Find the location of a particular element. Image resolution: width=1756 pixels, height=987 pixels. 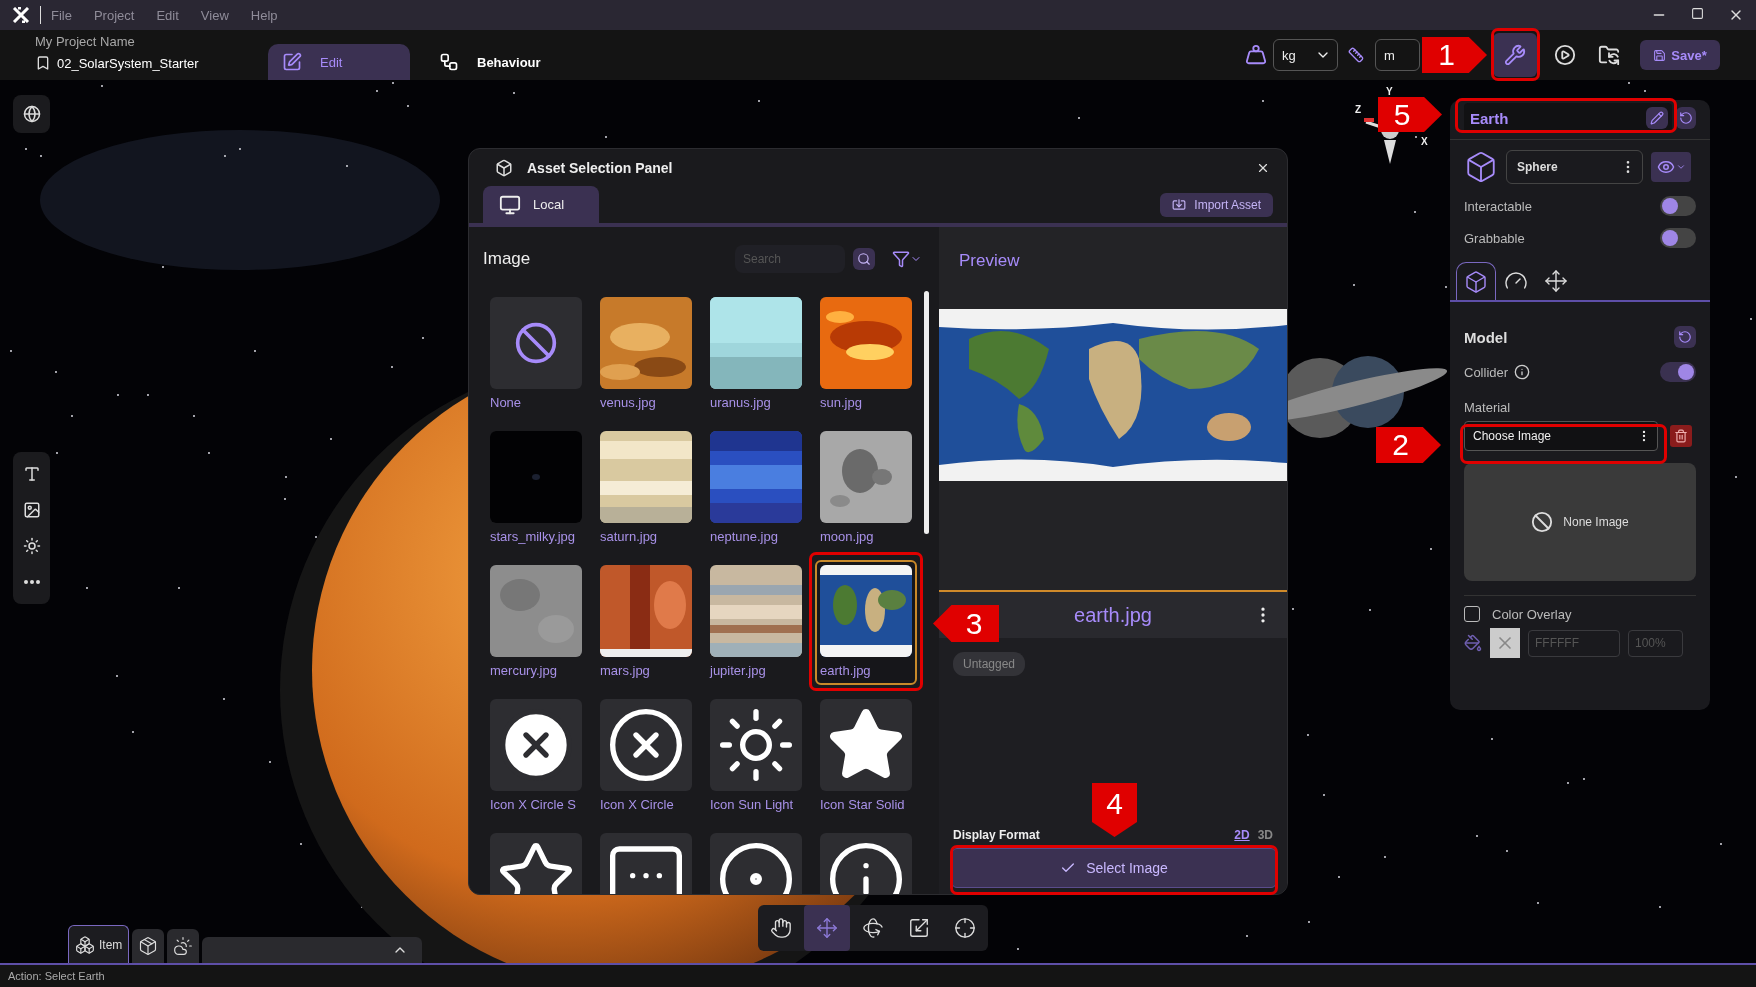

ruler-icon is located at coordinates (1356, 55).